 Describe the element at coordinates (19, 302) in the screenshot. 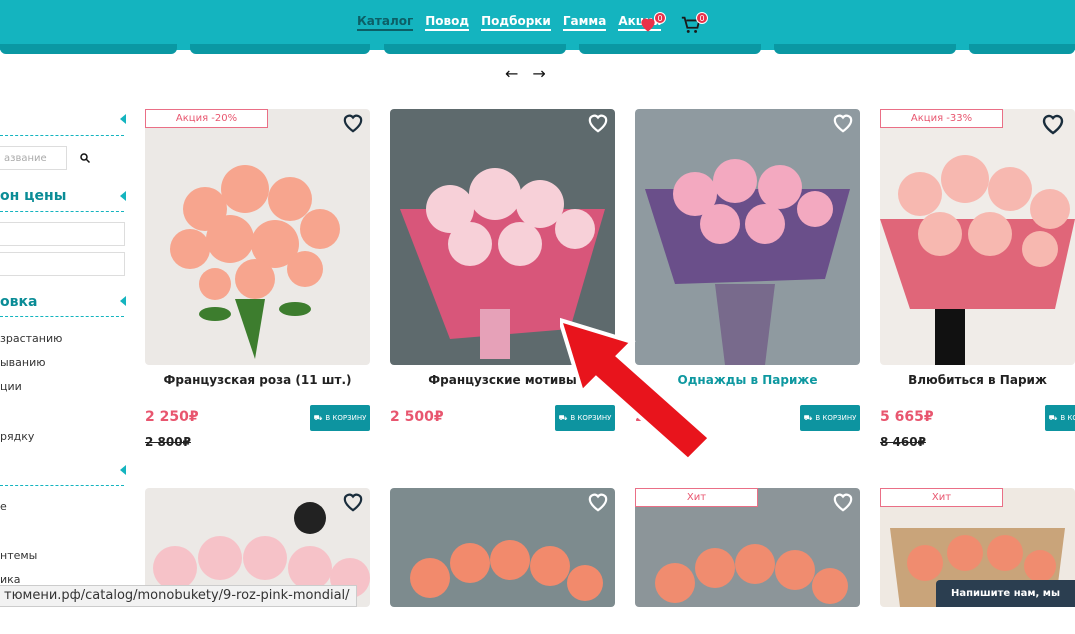

I see `sort-title: овка` at that location.